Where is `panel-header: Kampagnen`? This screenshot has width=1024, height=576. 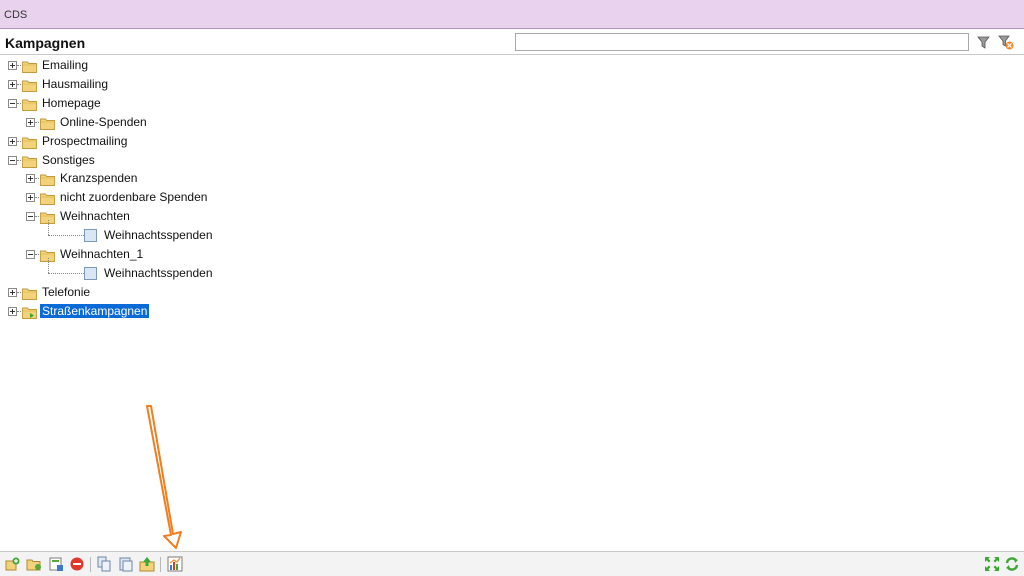
panel-header: Kampagnen is located at coordinates (512, 42).